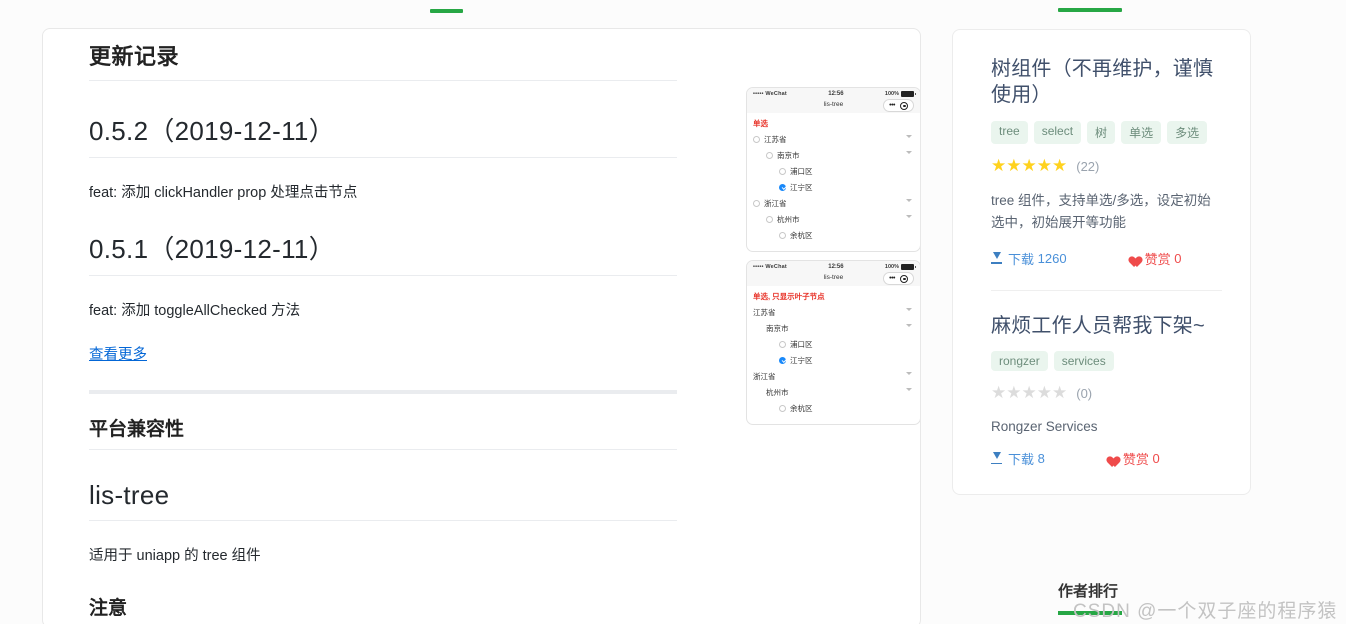 Image resolution: width=1346 pixels, height=624 pixels. I want to click on download-count: 8, so click(1041, 458).